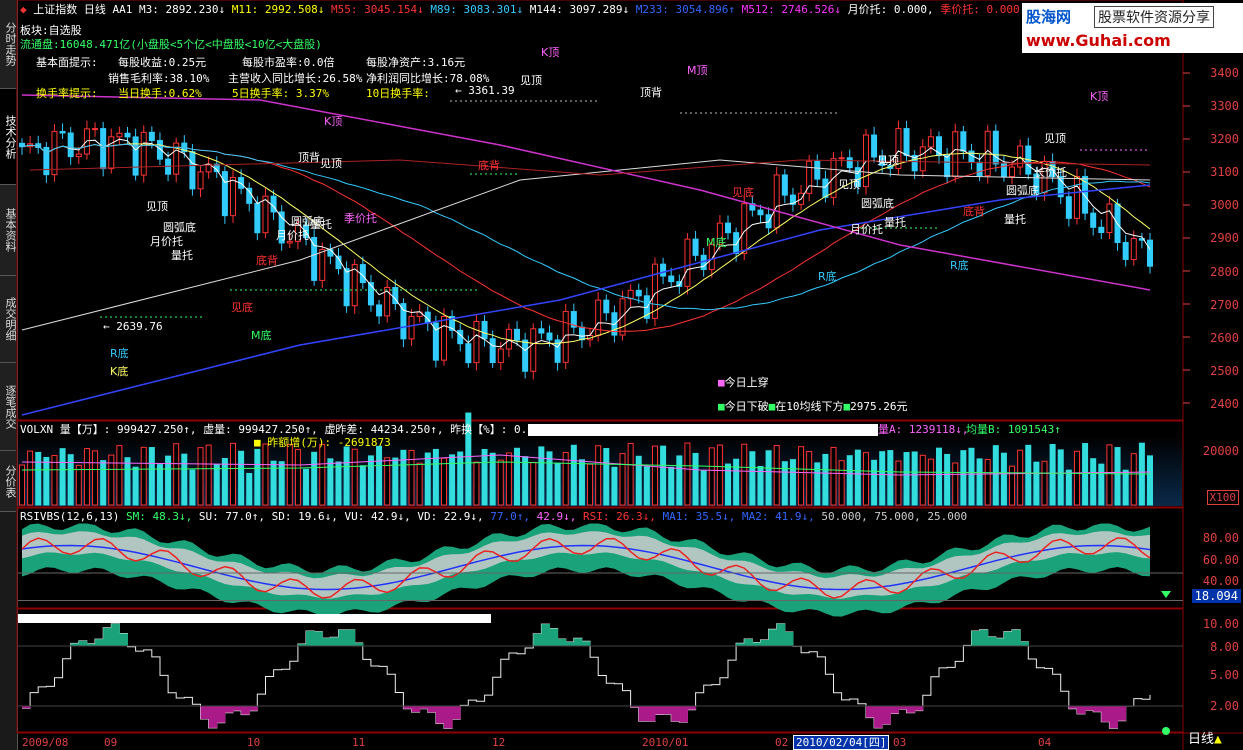 The image size is (1243, 750). What do you see at coordinates (1220, 538) in the screenshot?
I see `rsi-tick-0: 80.00` at bounding box center [1220, 538].